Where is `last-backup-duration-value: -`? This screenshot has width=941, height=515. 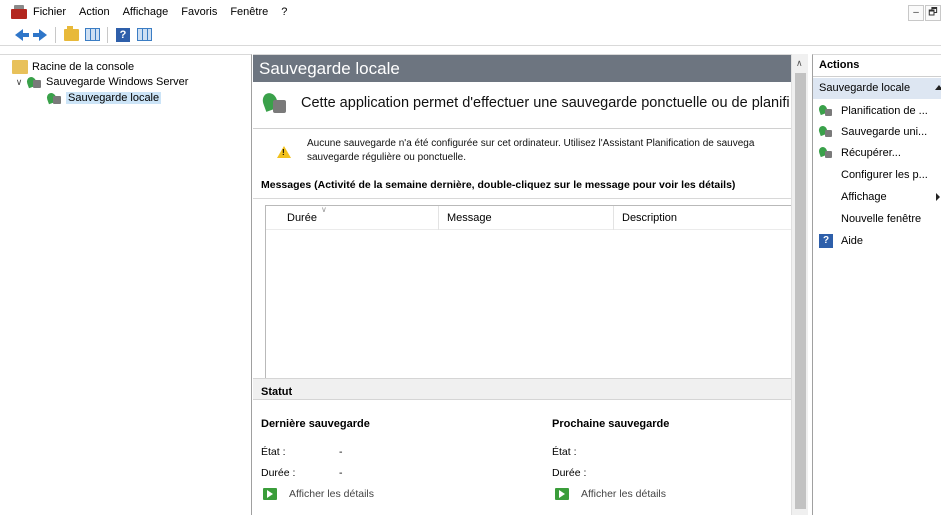
last-backup-duration-value: - is located at coordinates (341, 473).